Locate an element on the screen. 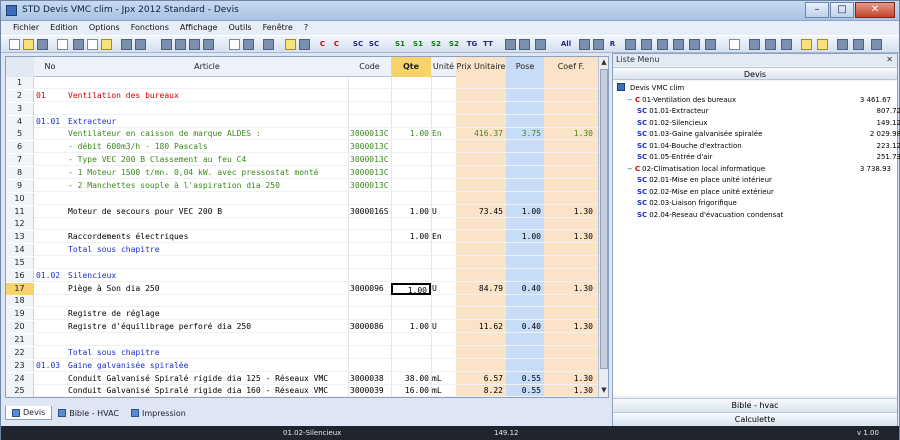 The image size is (900, 440). table-row: 6 - débit 600m3/h - 180 Pascals 3000013C is located at coordinates (302, 147).